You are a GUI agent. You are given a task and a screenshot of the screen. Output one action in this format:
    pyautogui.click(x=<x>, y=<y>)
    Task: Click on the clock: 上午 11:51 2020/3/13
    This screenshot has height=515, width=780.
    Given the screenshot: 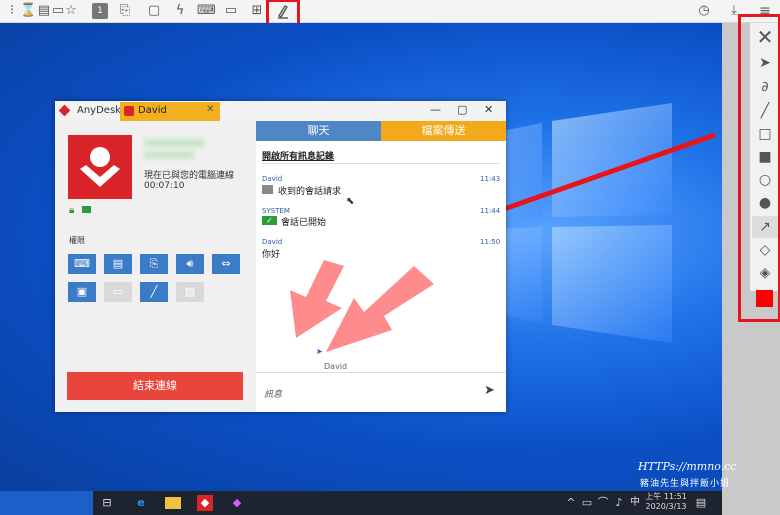 What is the action you would take?
    pyautogui.click(x=666, y=502)
    